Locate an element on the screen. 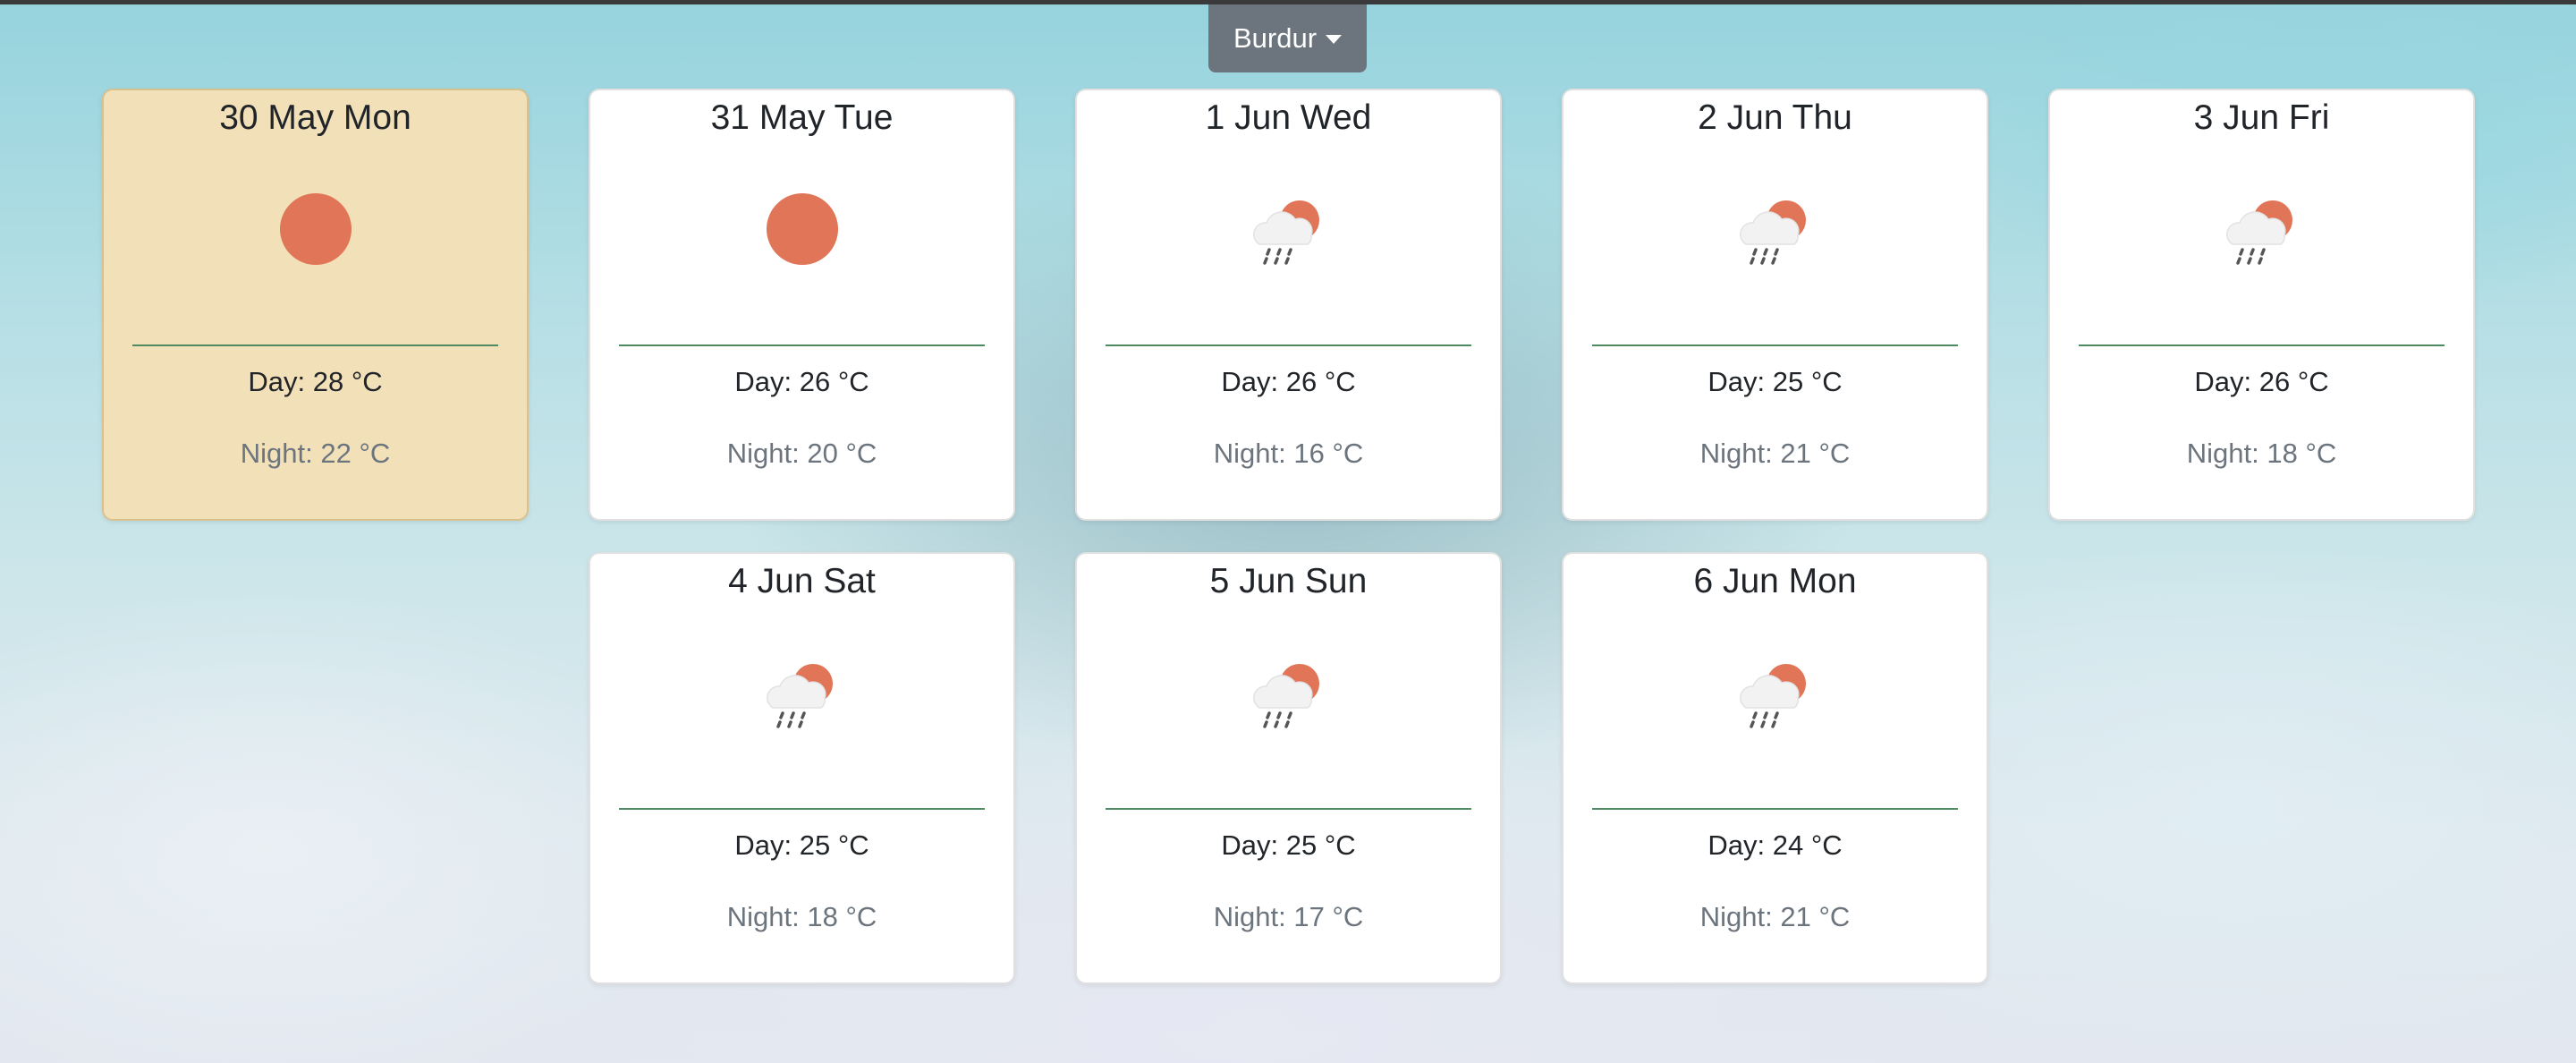 The height and width of the screenshot is (1063, 2576). card-date: 2 Jun Thu is located at coordinates (1775, 117).